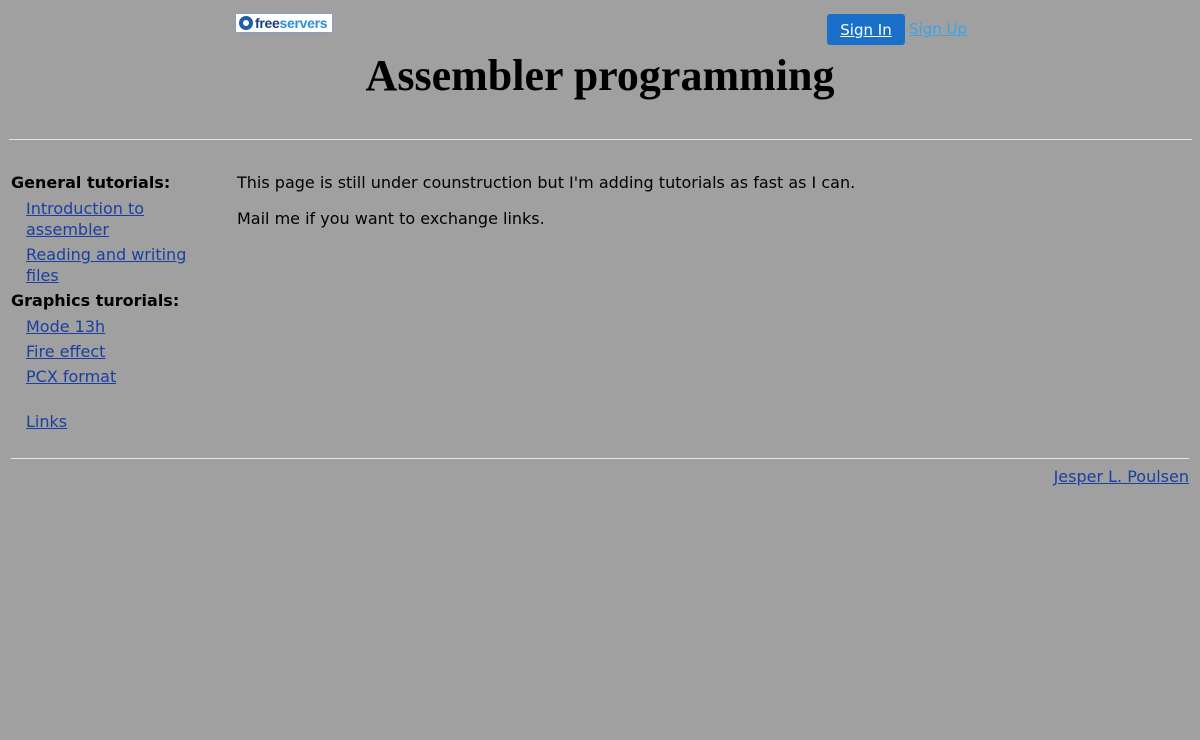 This screenshot has height=740, width=1200. Describe the element at coordinates (71, 376) in the screenshot. I see `pcx-format-link: PCX format` at that location.